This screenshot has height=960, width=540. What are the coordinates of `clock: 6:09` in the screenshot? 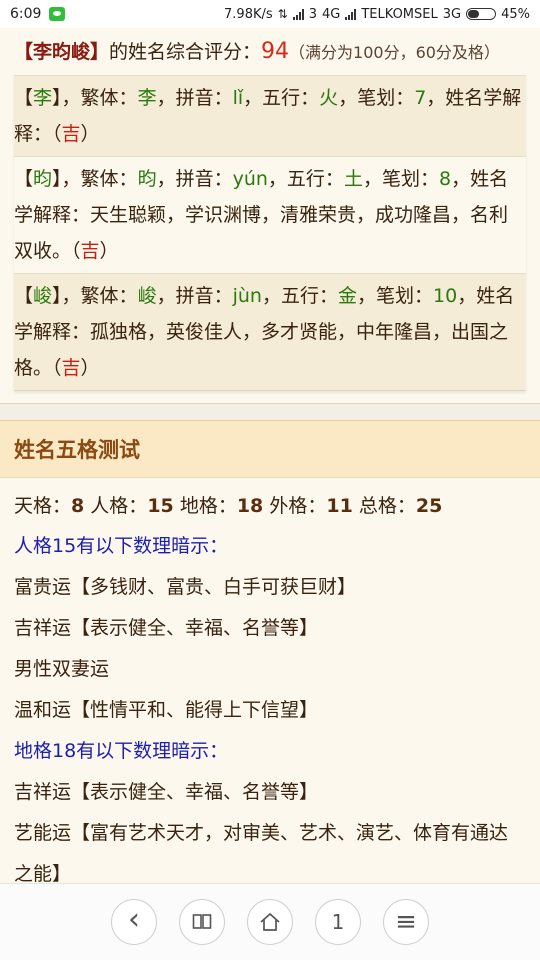 It's located at (26, 14).